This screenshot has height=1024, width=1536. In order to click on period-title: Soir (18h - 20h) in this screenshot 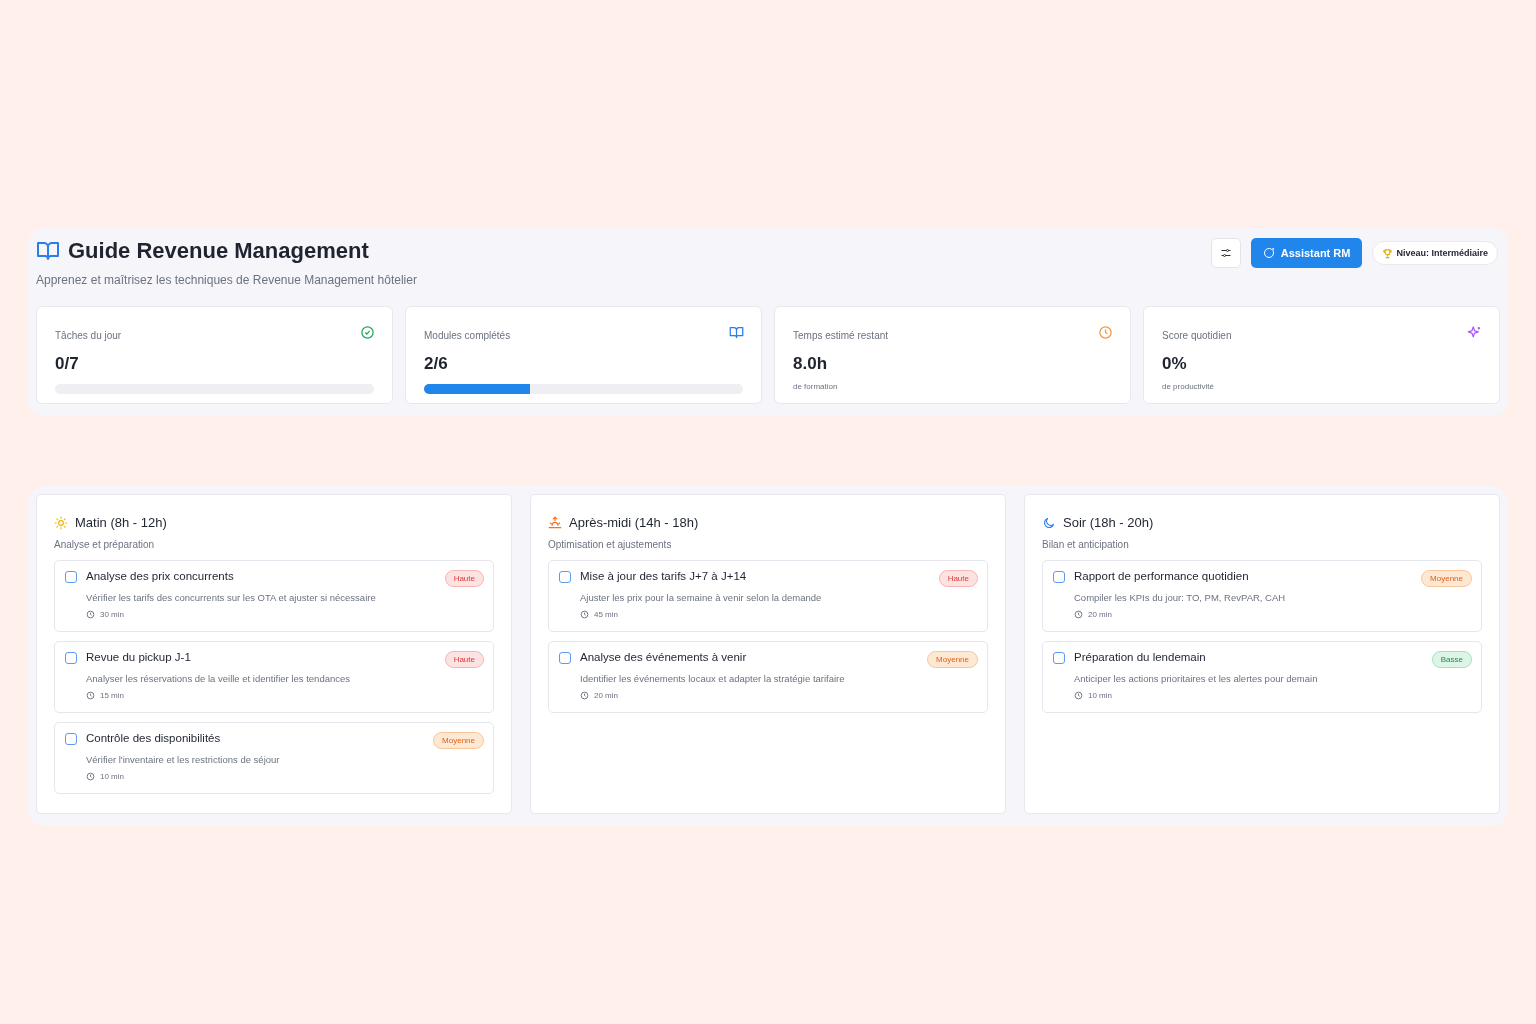, I will do `click(1108, 522)`.